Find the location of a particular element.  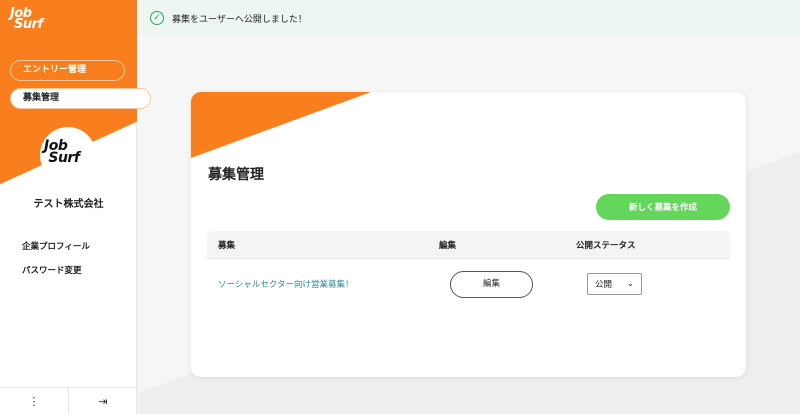

logo: Job Surf is located at coordinates (26, 19).